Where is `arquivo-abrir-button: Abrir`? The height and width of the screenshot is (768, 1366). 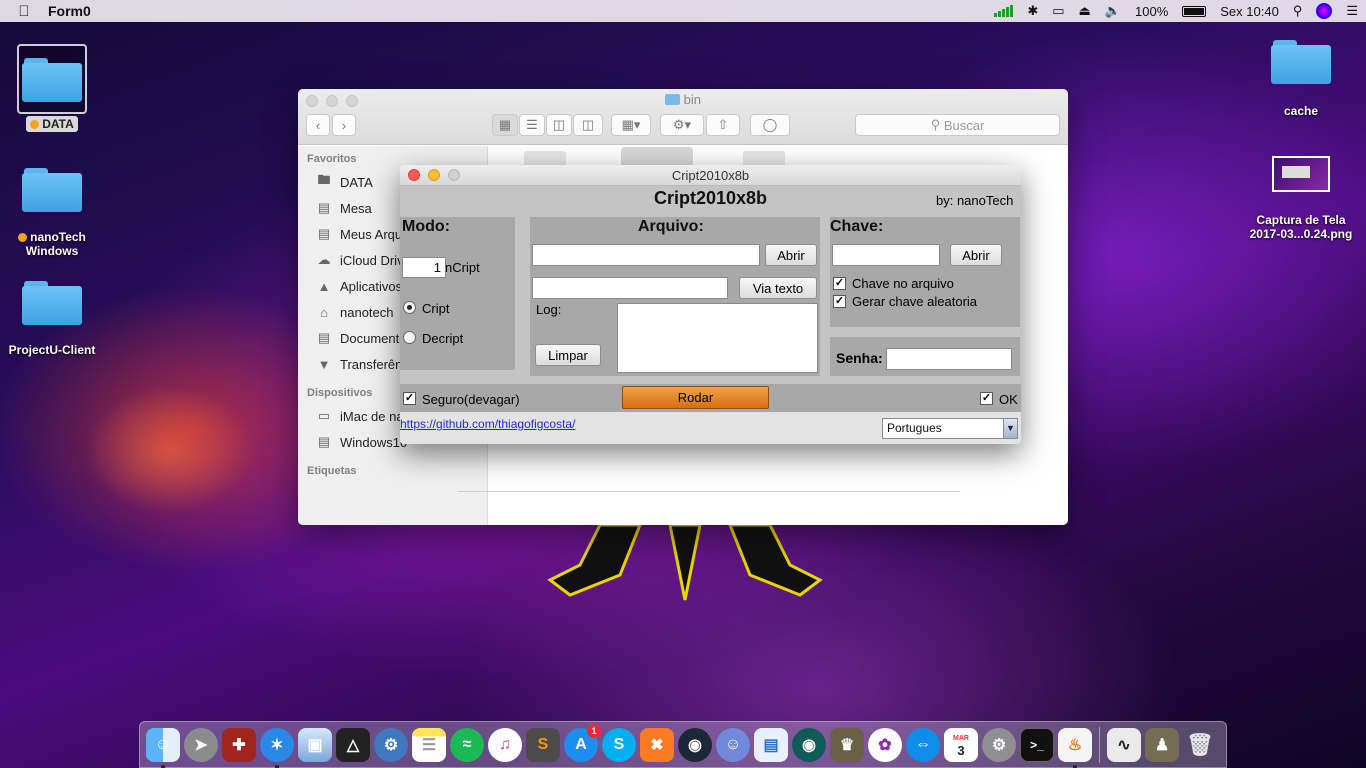
arquivo-abrir-button: Abrir is located at coordinates (791, 255).